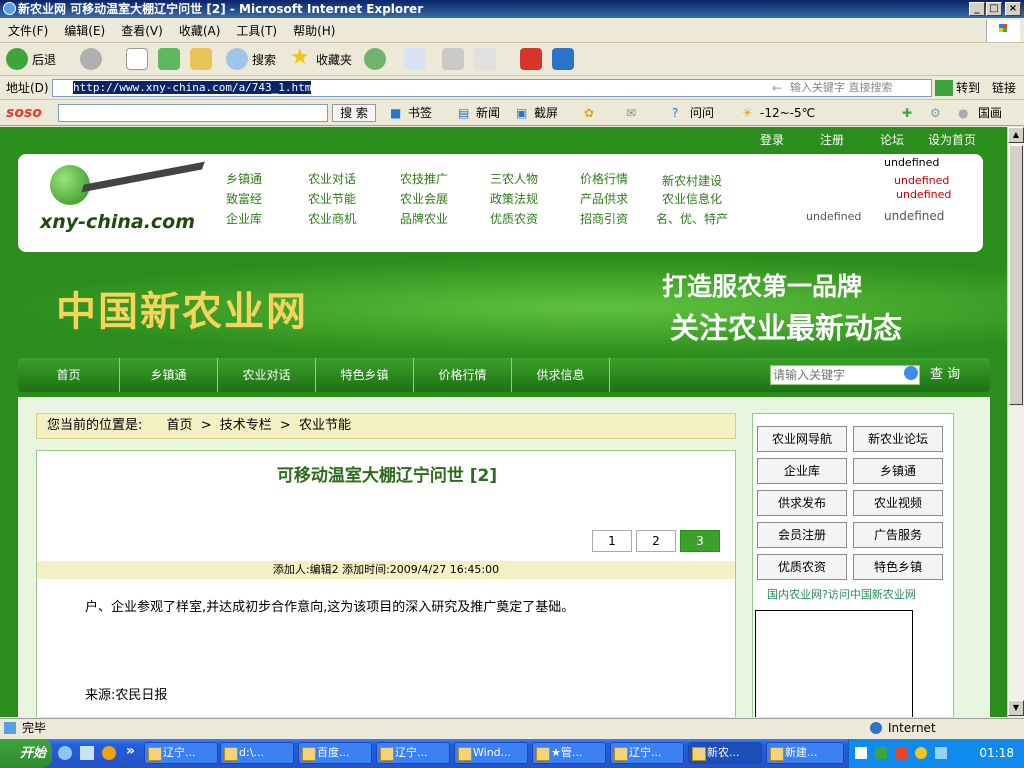 This screenshot has width=1024, height=768. Describe the element at coordinates (612, 541) in the screenshot. I see `page-link-1: 1` at that location.